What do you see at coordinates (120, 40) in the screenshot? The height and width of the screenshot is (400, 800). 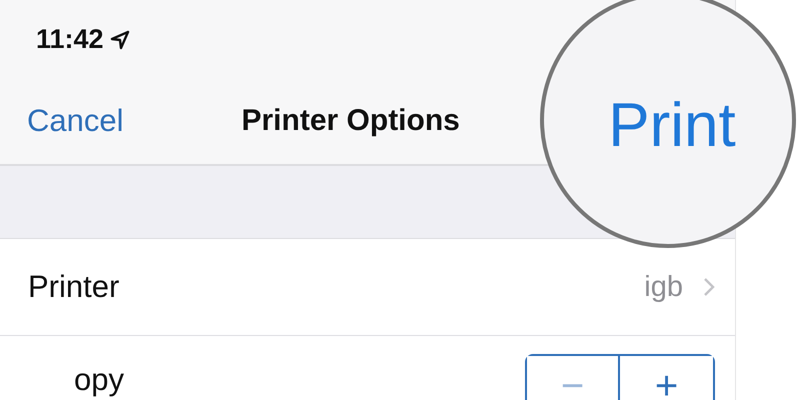 I see `location-arrow-icon` at bounding box center [120, 40].